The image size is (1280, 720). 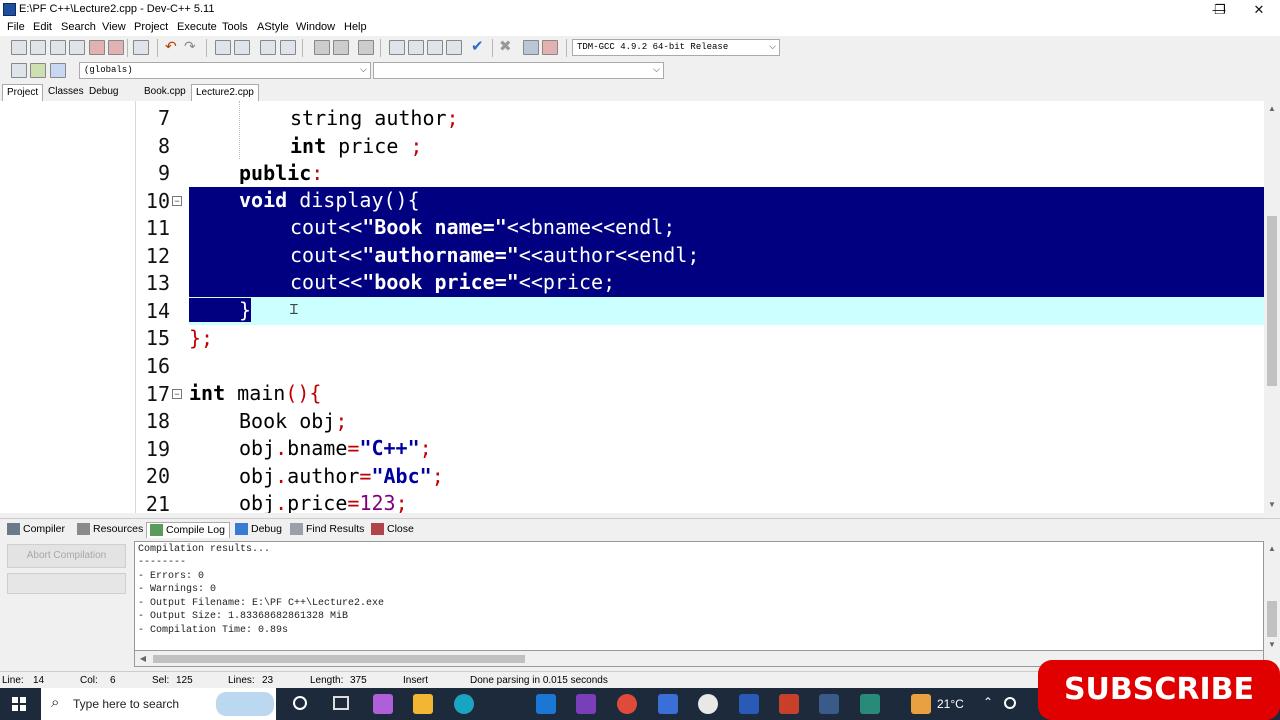 What do you see at coordinates (19, 704) in the screenshot?
I see `windows-start-icon` at bounding box center [19, 704].